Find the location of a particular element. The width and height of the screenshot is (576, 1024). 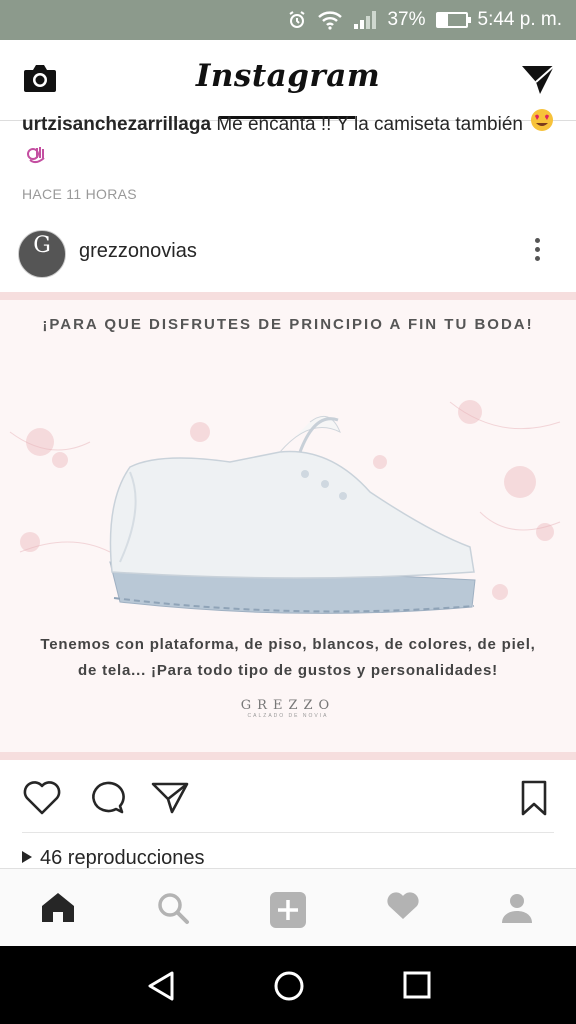

status-icons: 37% 5:44 p. m. is located at coordinates (424, 20).